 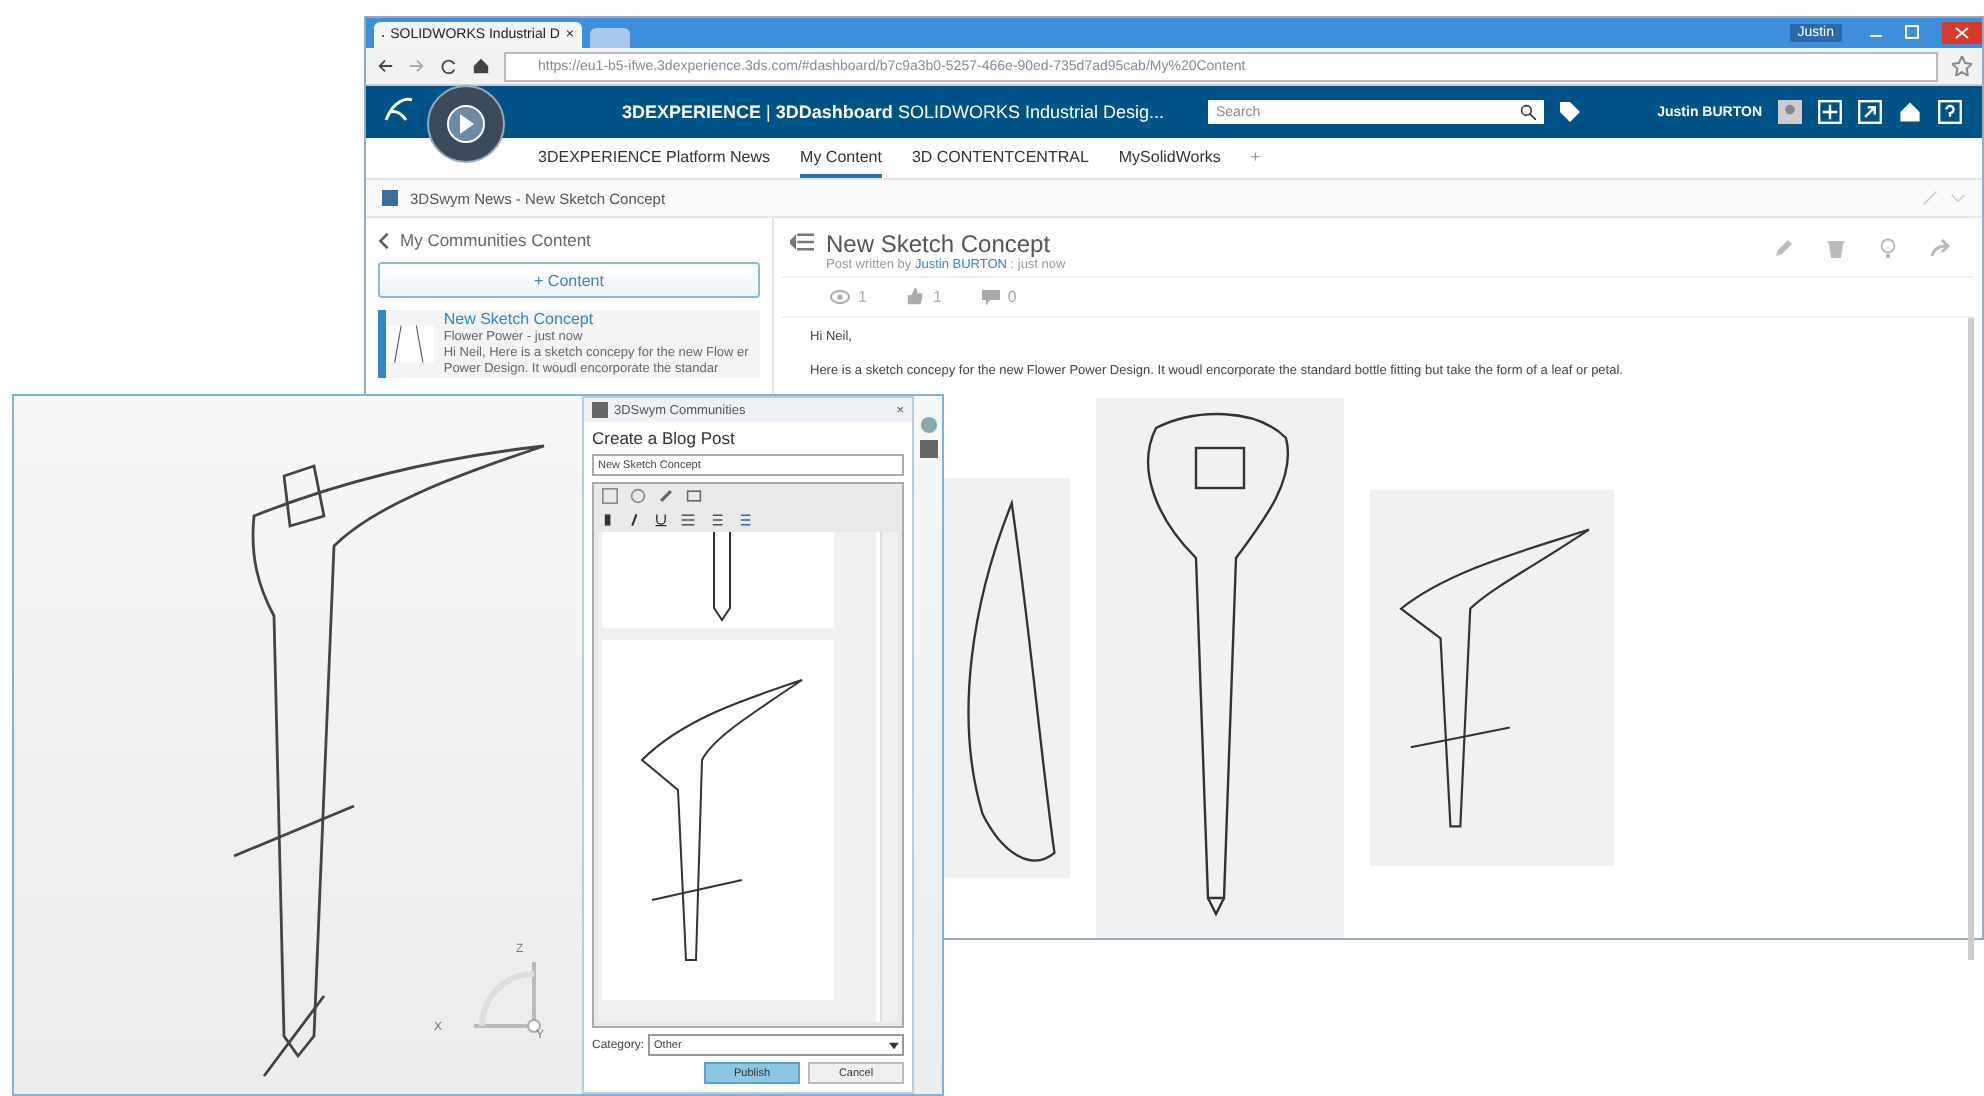 I want to click on community-icon, so click(x=928, y=449).